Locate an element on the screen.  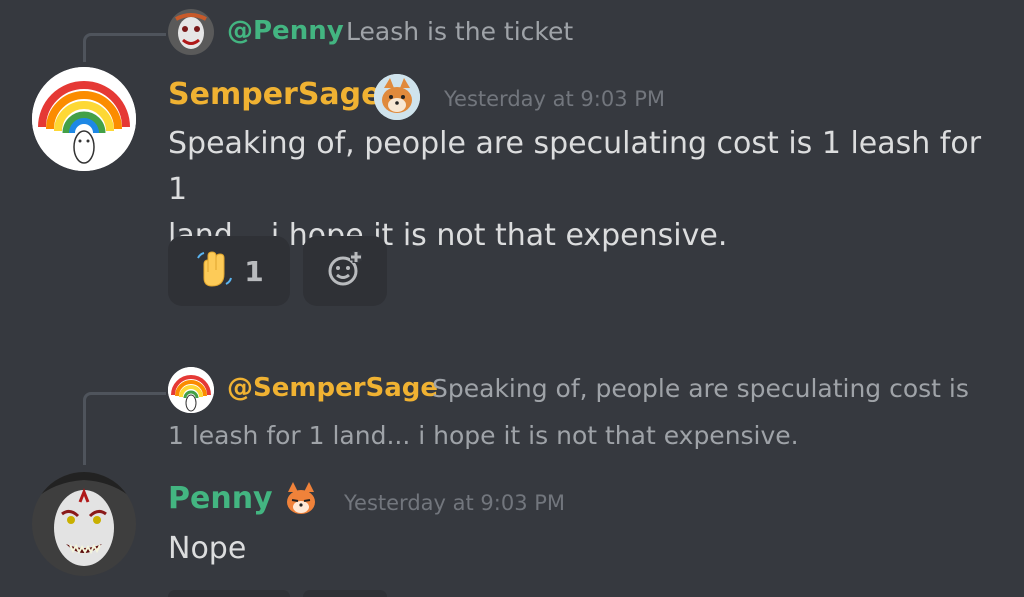
username-penny: Penny is located at coordinates (220, 498).